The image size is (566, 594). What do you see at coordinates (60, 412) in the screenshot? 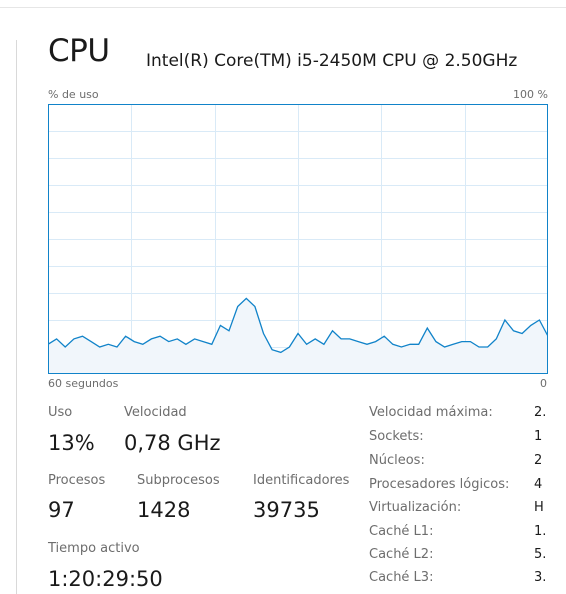
I see `usage-label: Uso` at bounding box center [60, 412].